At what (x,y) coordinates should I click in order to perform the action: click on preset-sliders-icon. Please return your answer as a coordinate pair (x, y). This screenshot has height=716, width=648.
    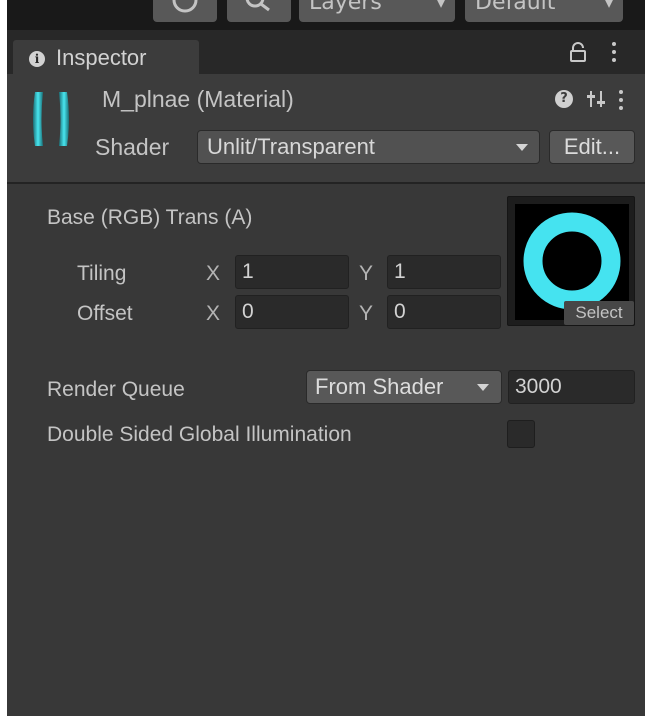
    Looking at the image, I should click on (596, 99).